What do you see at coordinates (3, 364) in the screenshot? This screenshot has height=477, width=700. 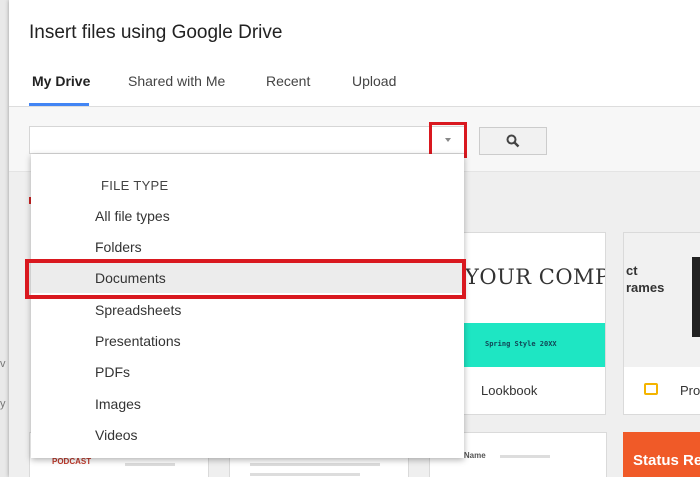 I see `page-edge-text: v` at bounding box center [3, 364].